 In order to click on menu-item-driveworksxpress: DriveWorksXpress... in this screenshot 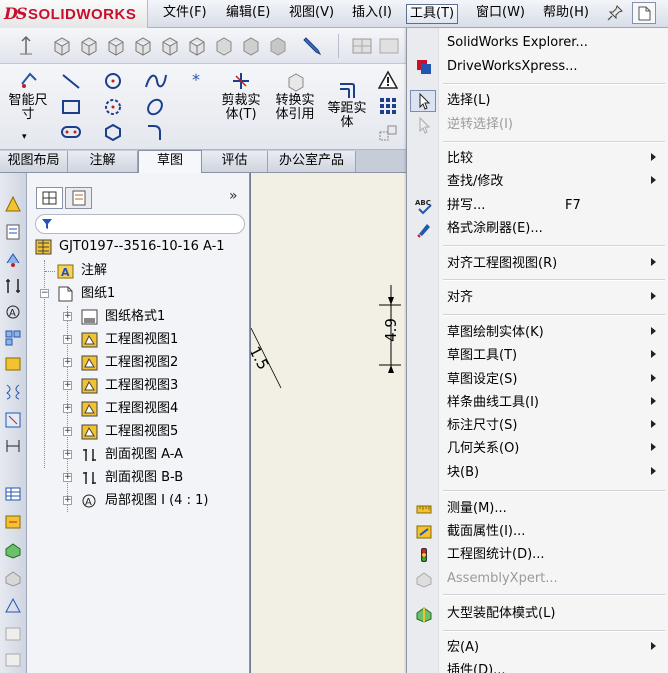, I will do `click(537, 67)`.